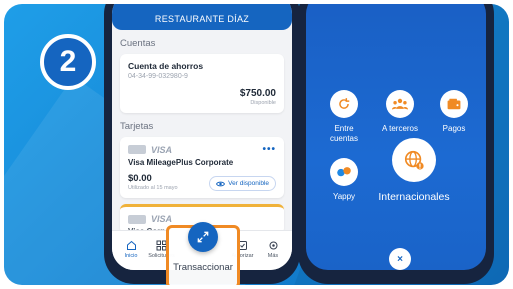 The width and height of the screenshot is (513, 289). Describe the element at coordinates (131, 245) in the screenshot. I see `home-icon` at that location.